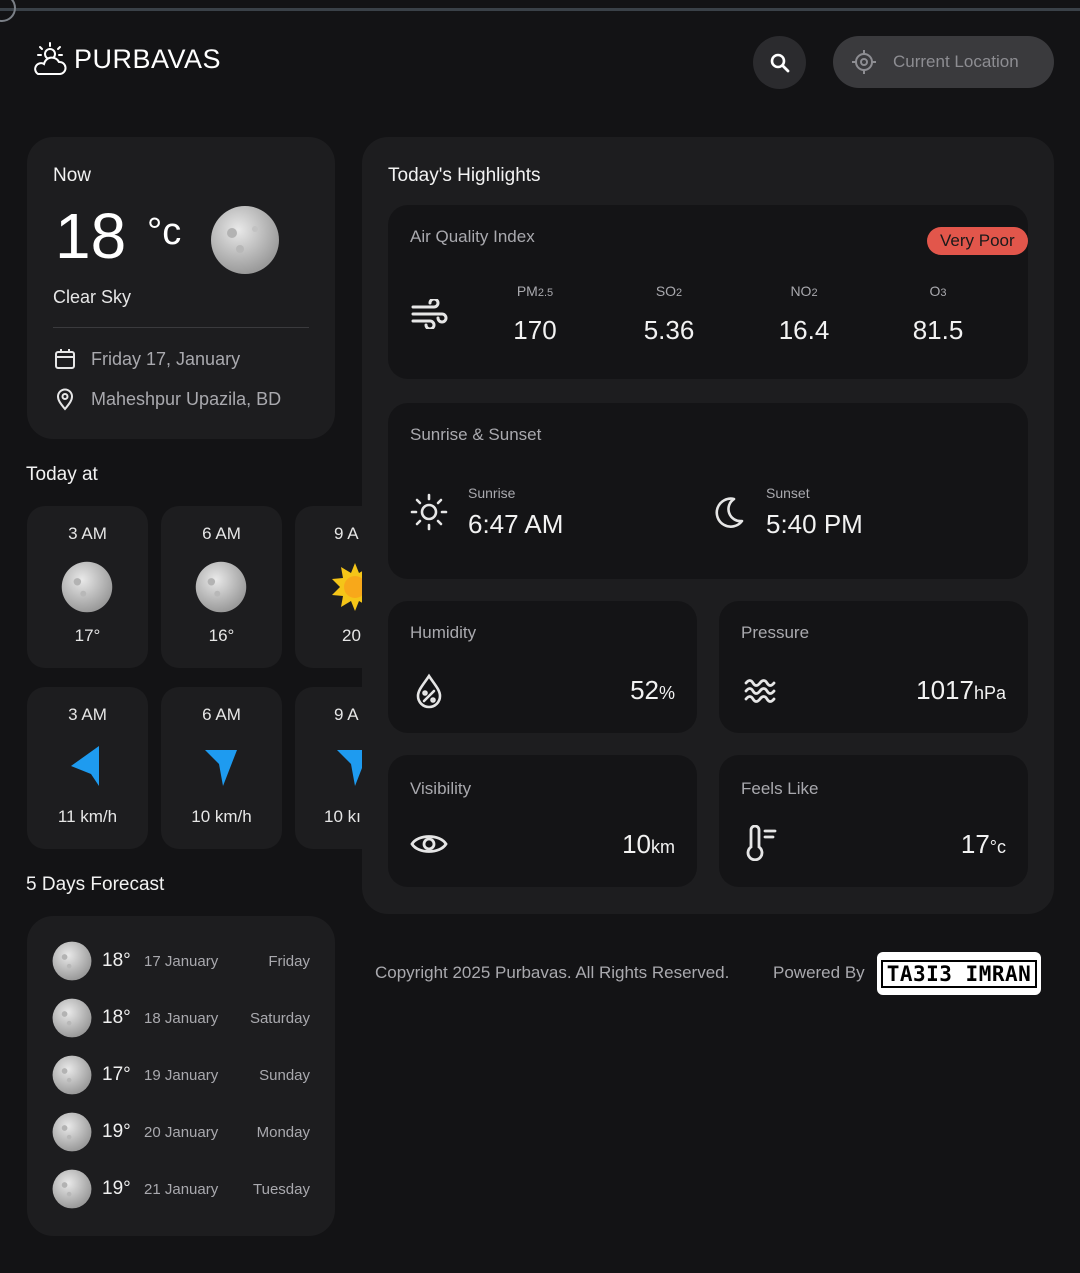 This screenshot has width=1080, height=1273. I want to click on hourly-wind-slot: 6 AM 10 km/h, so click(221, 768).